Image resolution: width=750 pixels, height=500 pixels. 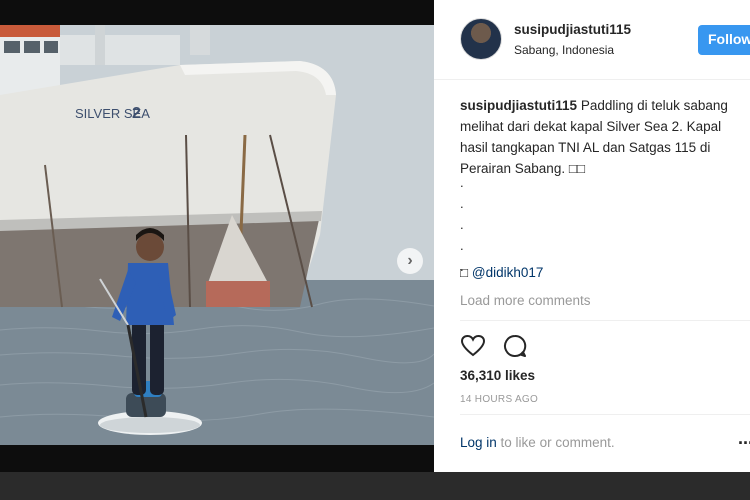 What do you see at coordinates (375, 486) in the screenshot?
I see `bottom-strip` at bounding box center [375, 486].